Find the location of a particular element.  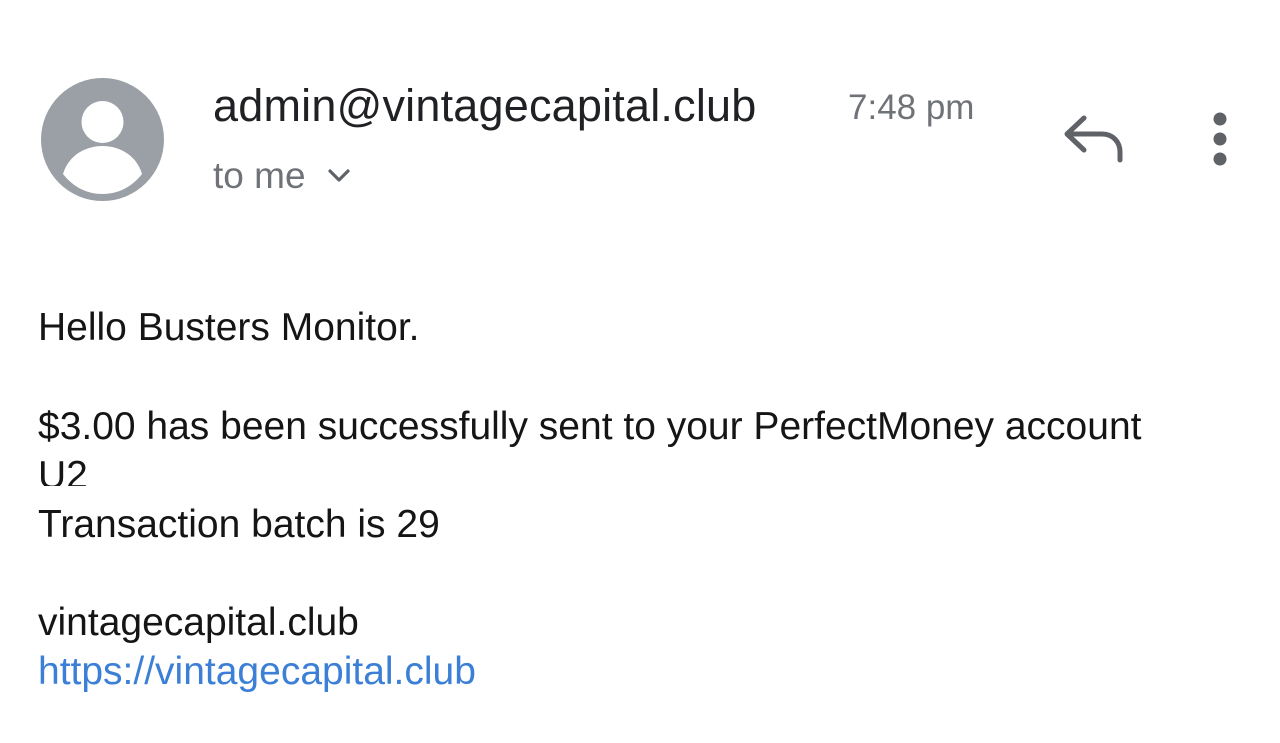

reply-icon is located at coordinates (1093, 139).